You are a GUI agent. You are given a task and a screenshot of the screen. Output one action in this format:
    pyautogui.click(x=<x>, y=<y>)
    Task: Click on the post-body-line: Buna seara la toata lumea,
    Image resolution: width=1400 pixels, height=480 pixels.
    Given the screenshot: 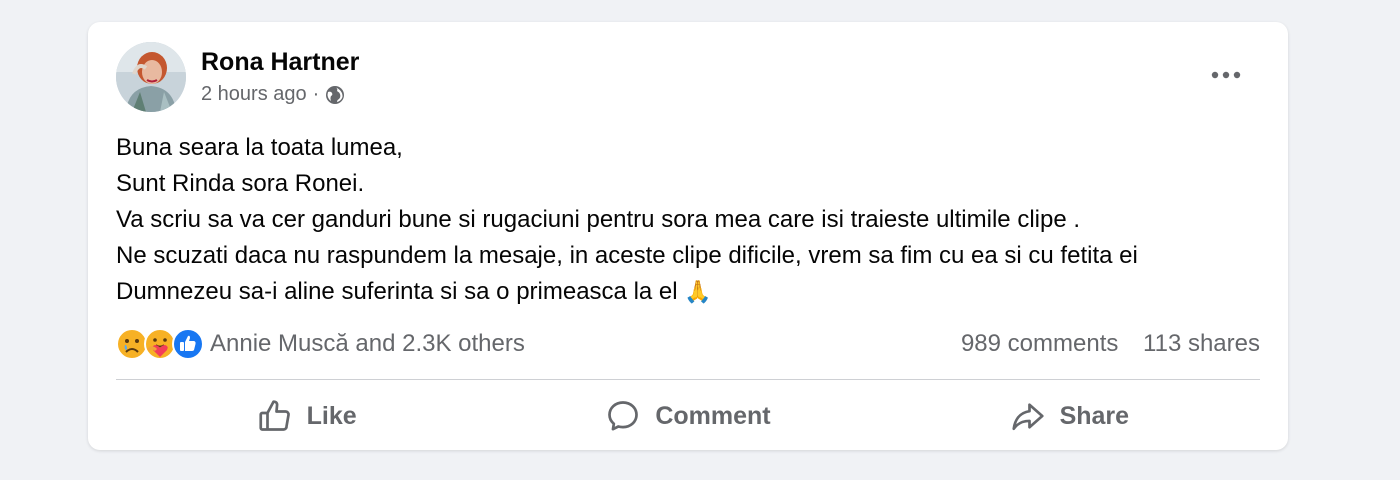 What is the action you would take?
    pyautogui.click(x=259, y=147)
    